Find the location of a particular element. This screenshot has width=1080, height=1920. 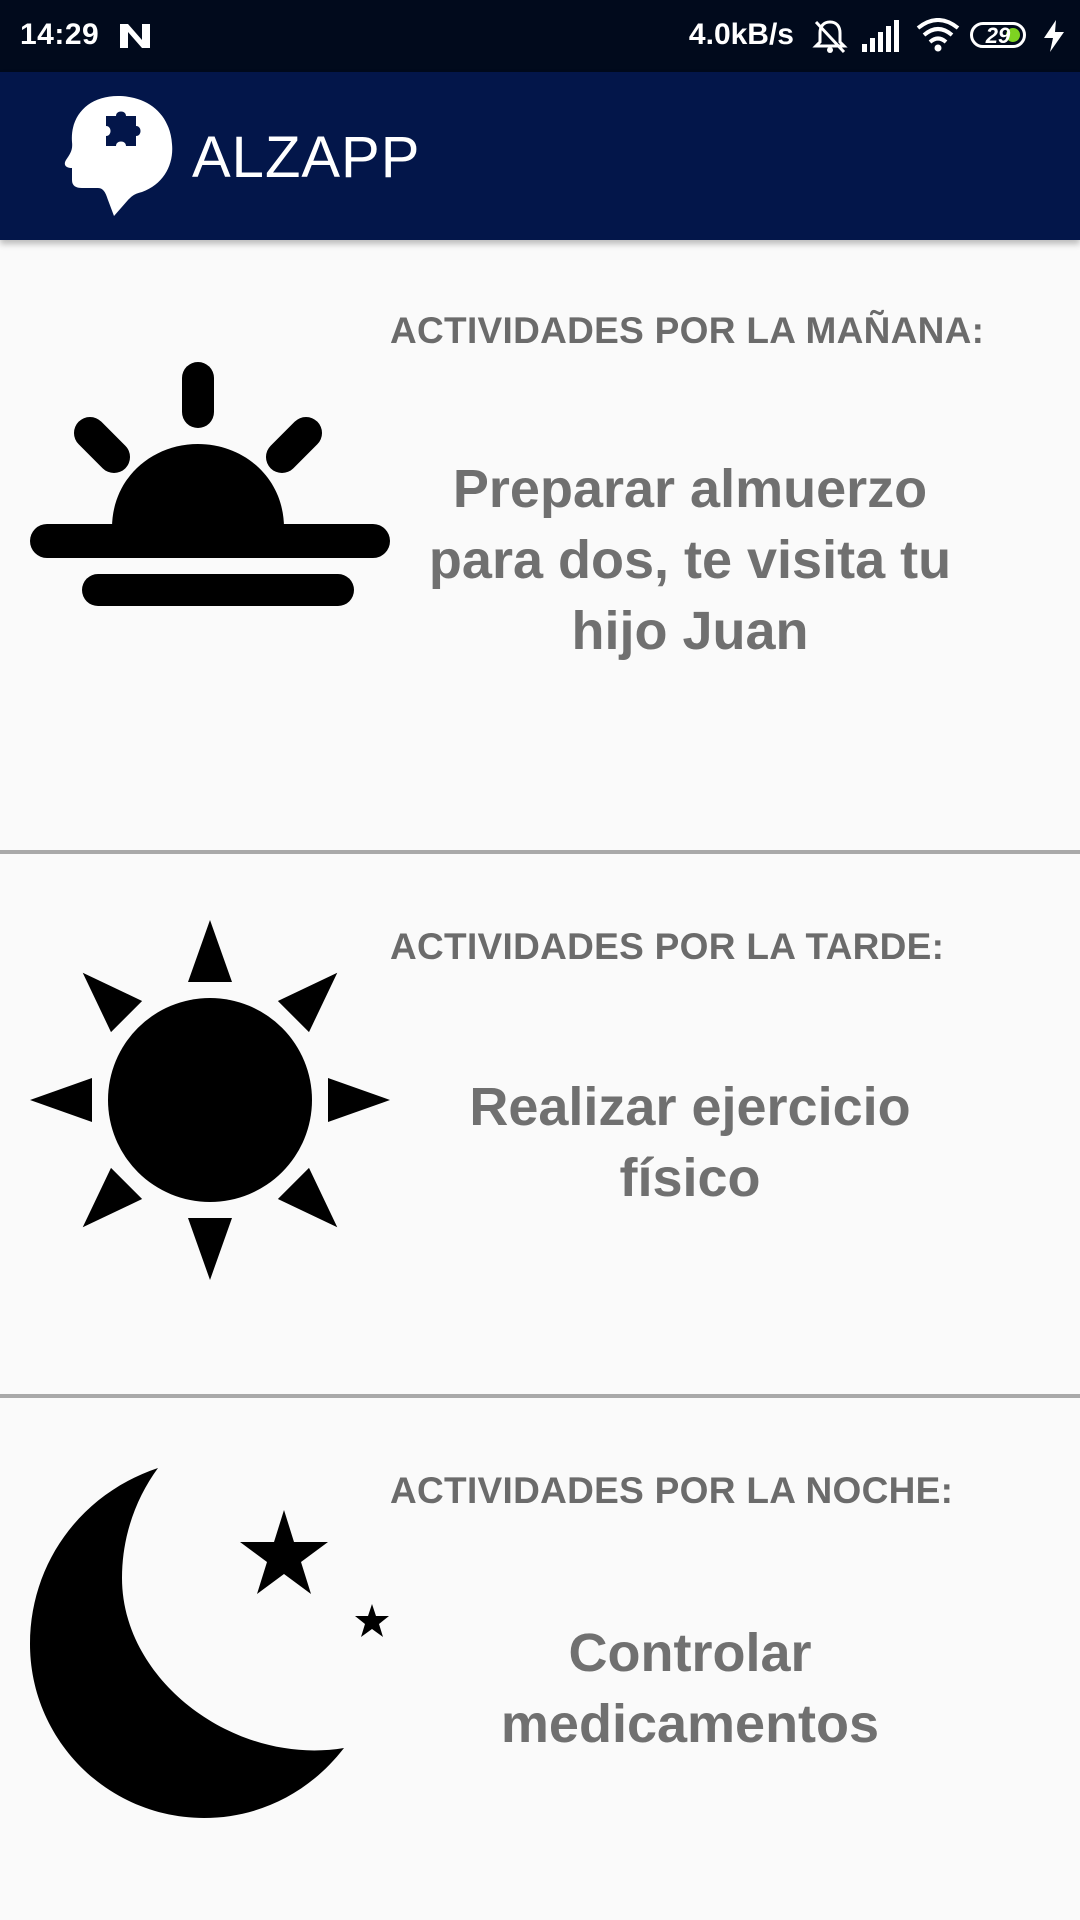

sun-icon is located at coordinates (210, 1100).